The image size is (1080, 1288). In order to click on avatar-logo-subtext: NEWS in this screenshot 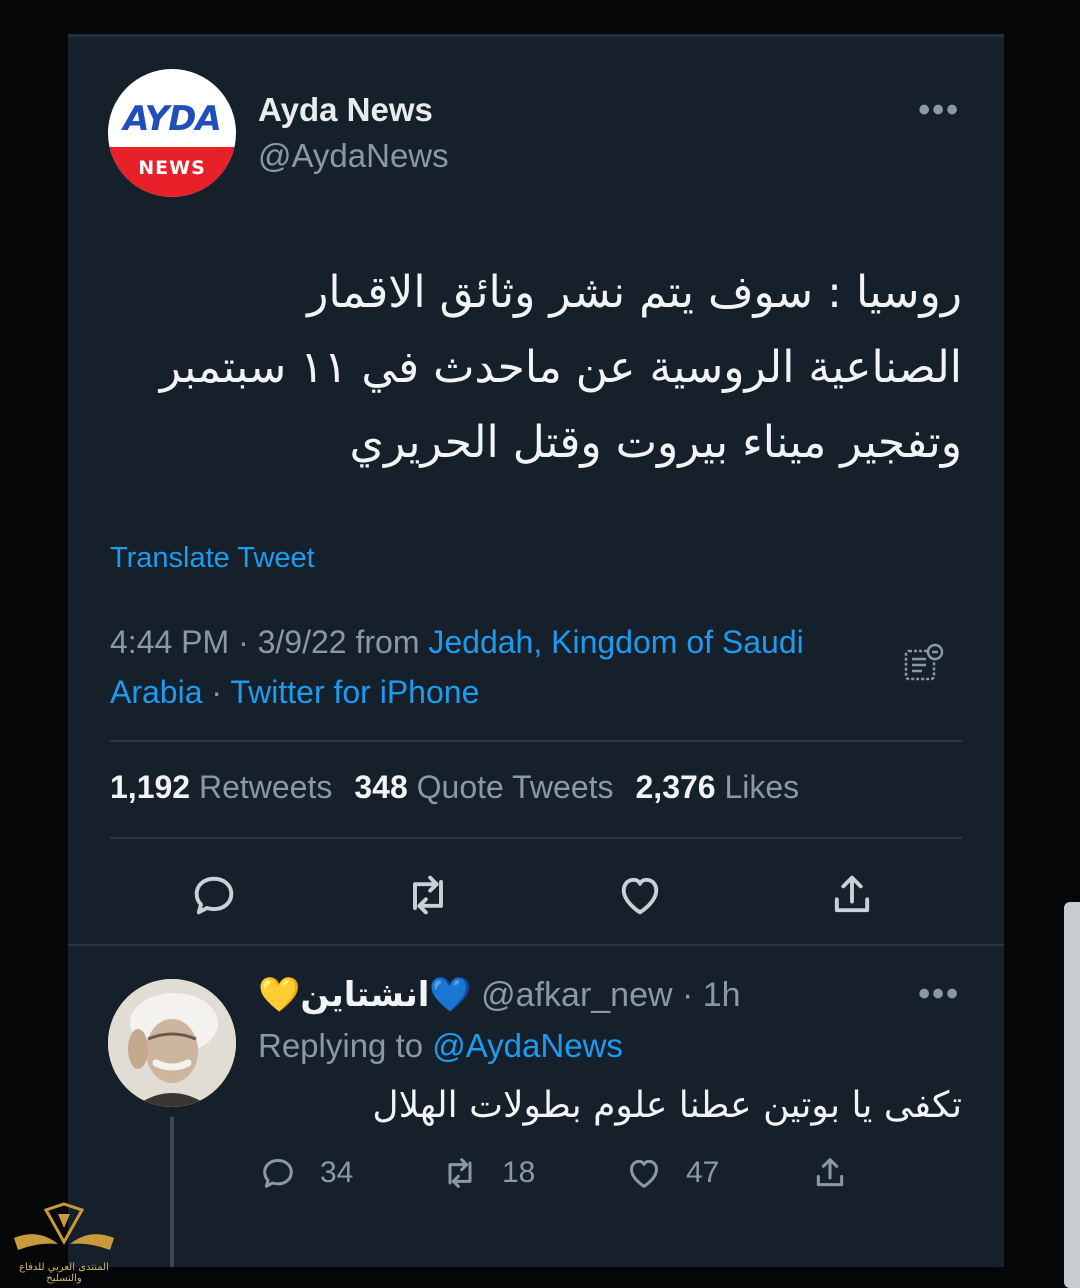, I will do `click(172, 168)`.